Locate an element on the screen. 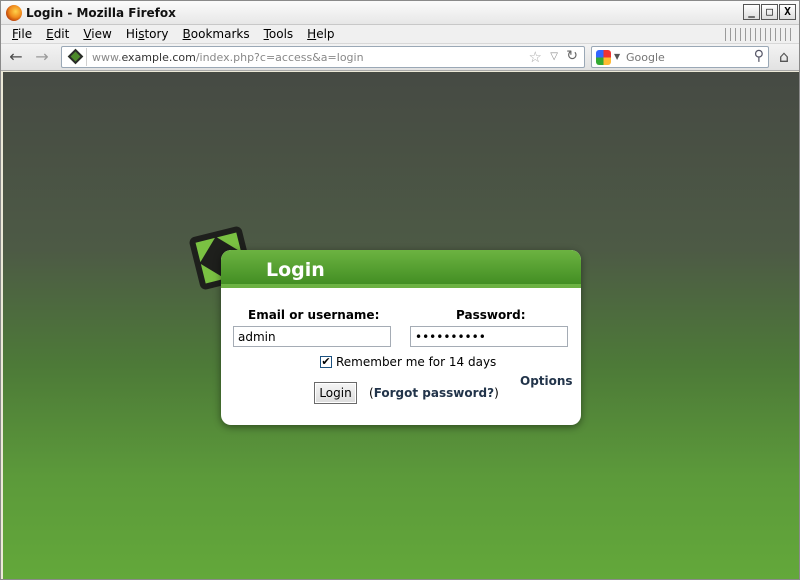 The height and width of the screenshot is (580, 800). reload-icon: ↻ is located at coordinates (572, 56).